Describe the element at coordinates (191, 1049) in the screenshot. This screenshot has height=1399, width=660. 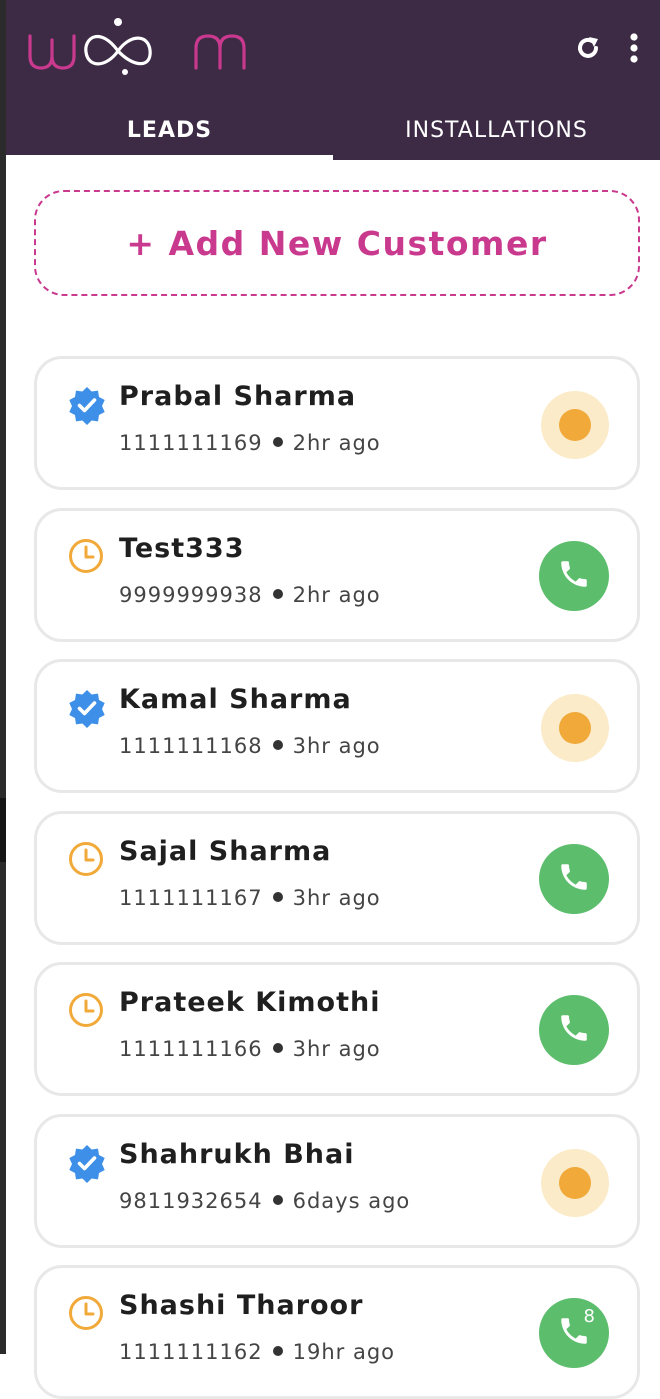
I see `lead-phone: 1111111166` at that location.